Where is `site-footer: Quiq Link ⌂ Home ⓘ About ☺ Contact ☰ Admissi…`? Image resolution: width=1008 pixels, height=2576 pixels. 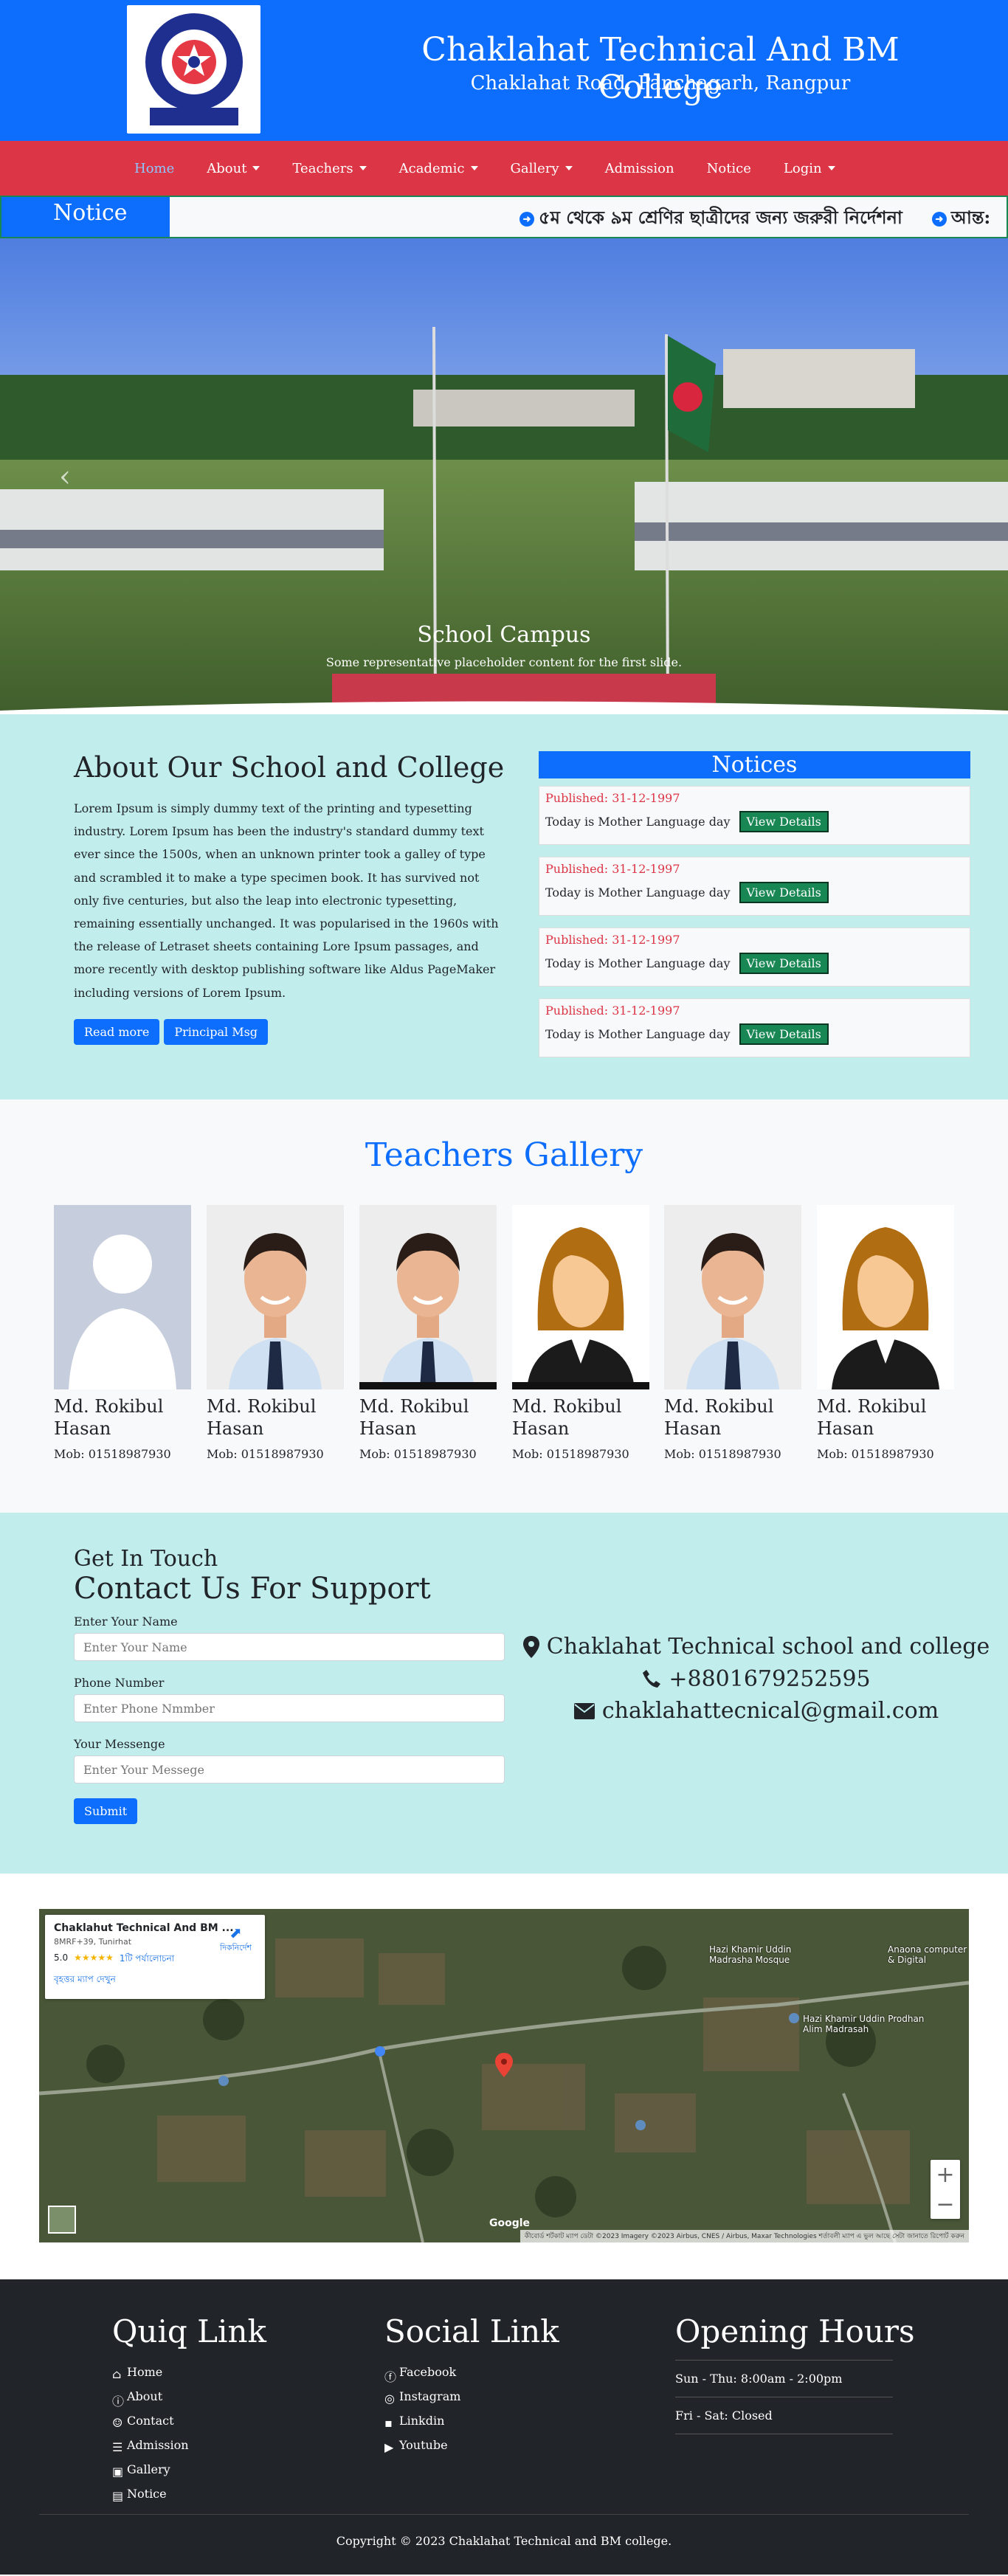 site-footer: Quiq Link ⌂ Home ⓘ About ☺ Contact ☰ Admissi… is located at coordinates (504, 2427).